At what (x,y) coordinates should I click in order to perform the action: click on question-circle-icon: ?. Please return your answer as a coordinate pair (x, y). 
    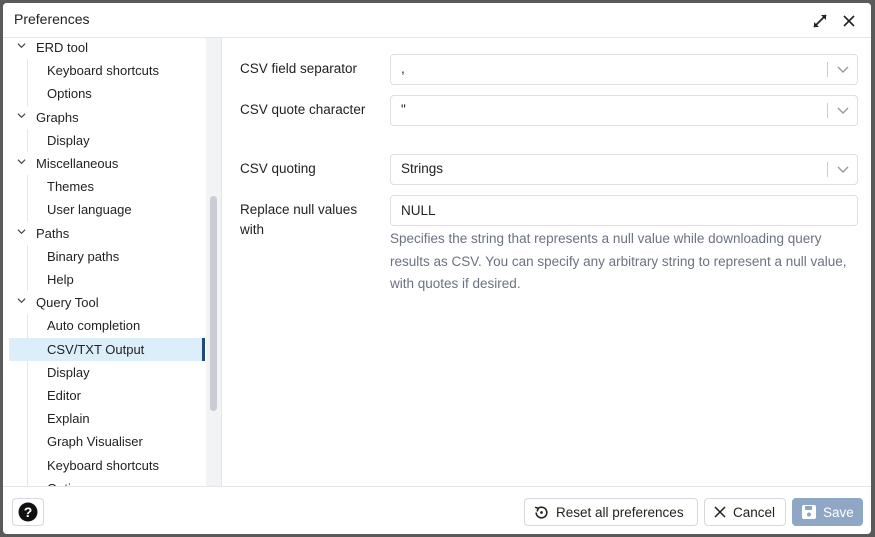
    Looking at the image, I should click on (28, 512).